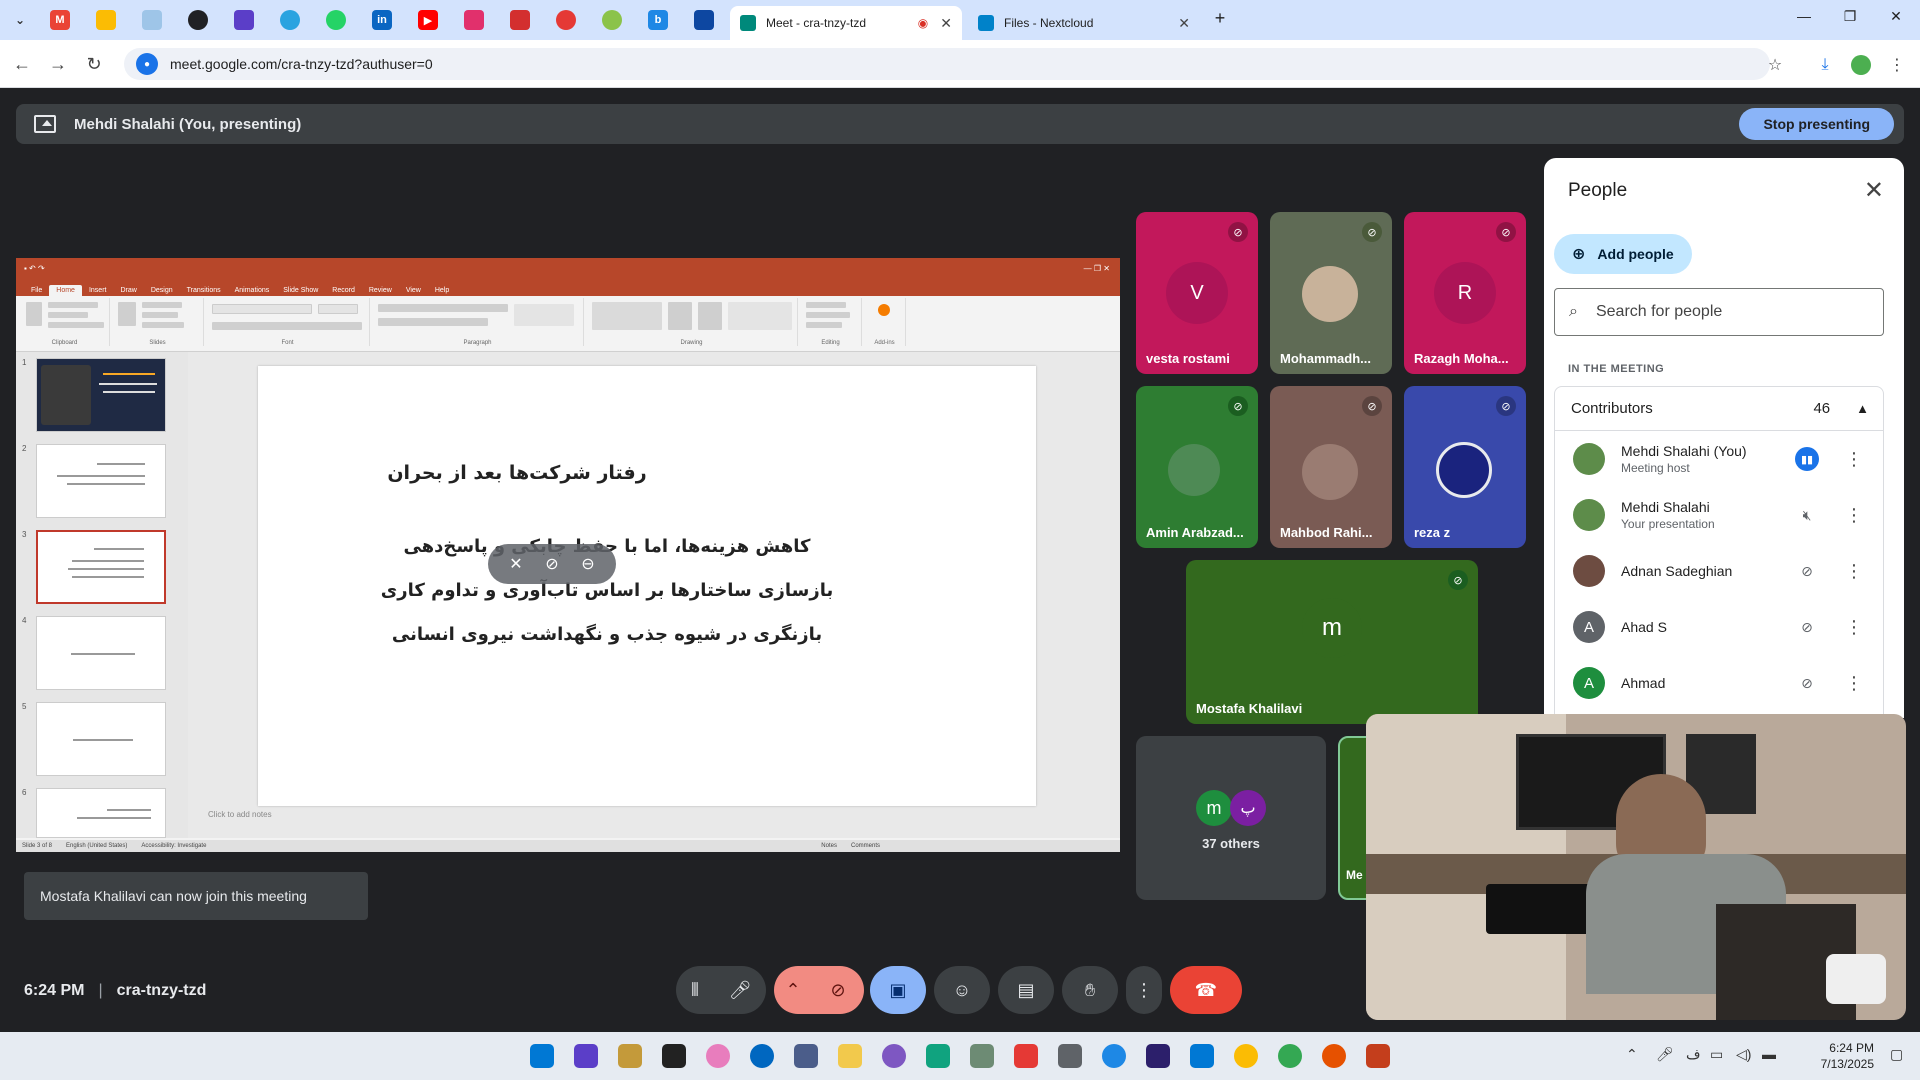 This screenshot has width=1920, height=1080. I want to click on drive-icon, so click(106, 20).